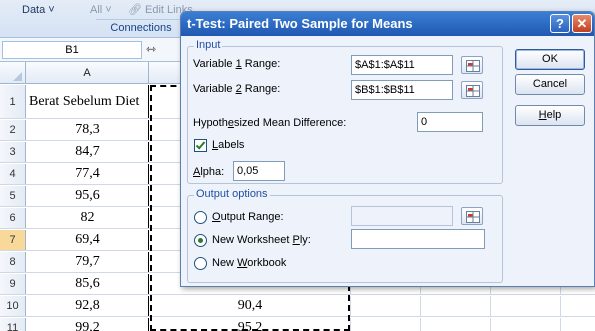 This screenshot has width=595, height=331. I want to click on checkmark-icon, so click(200, 145).